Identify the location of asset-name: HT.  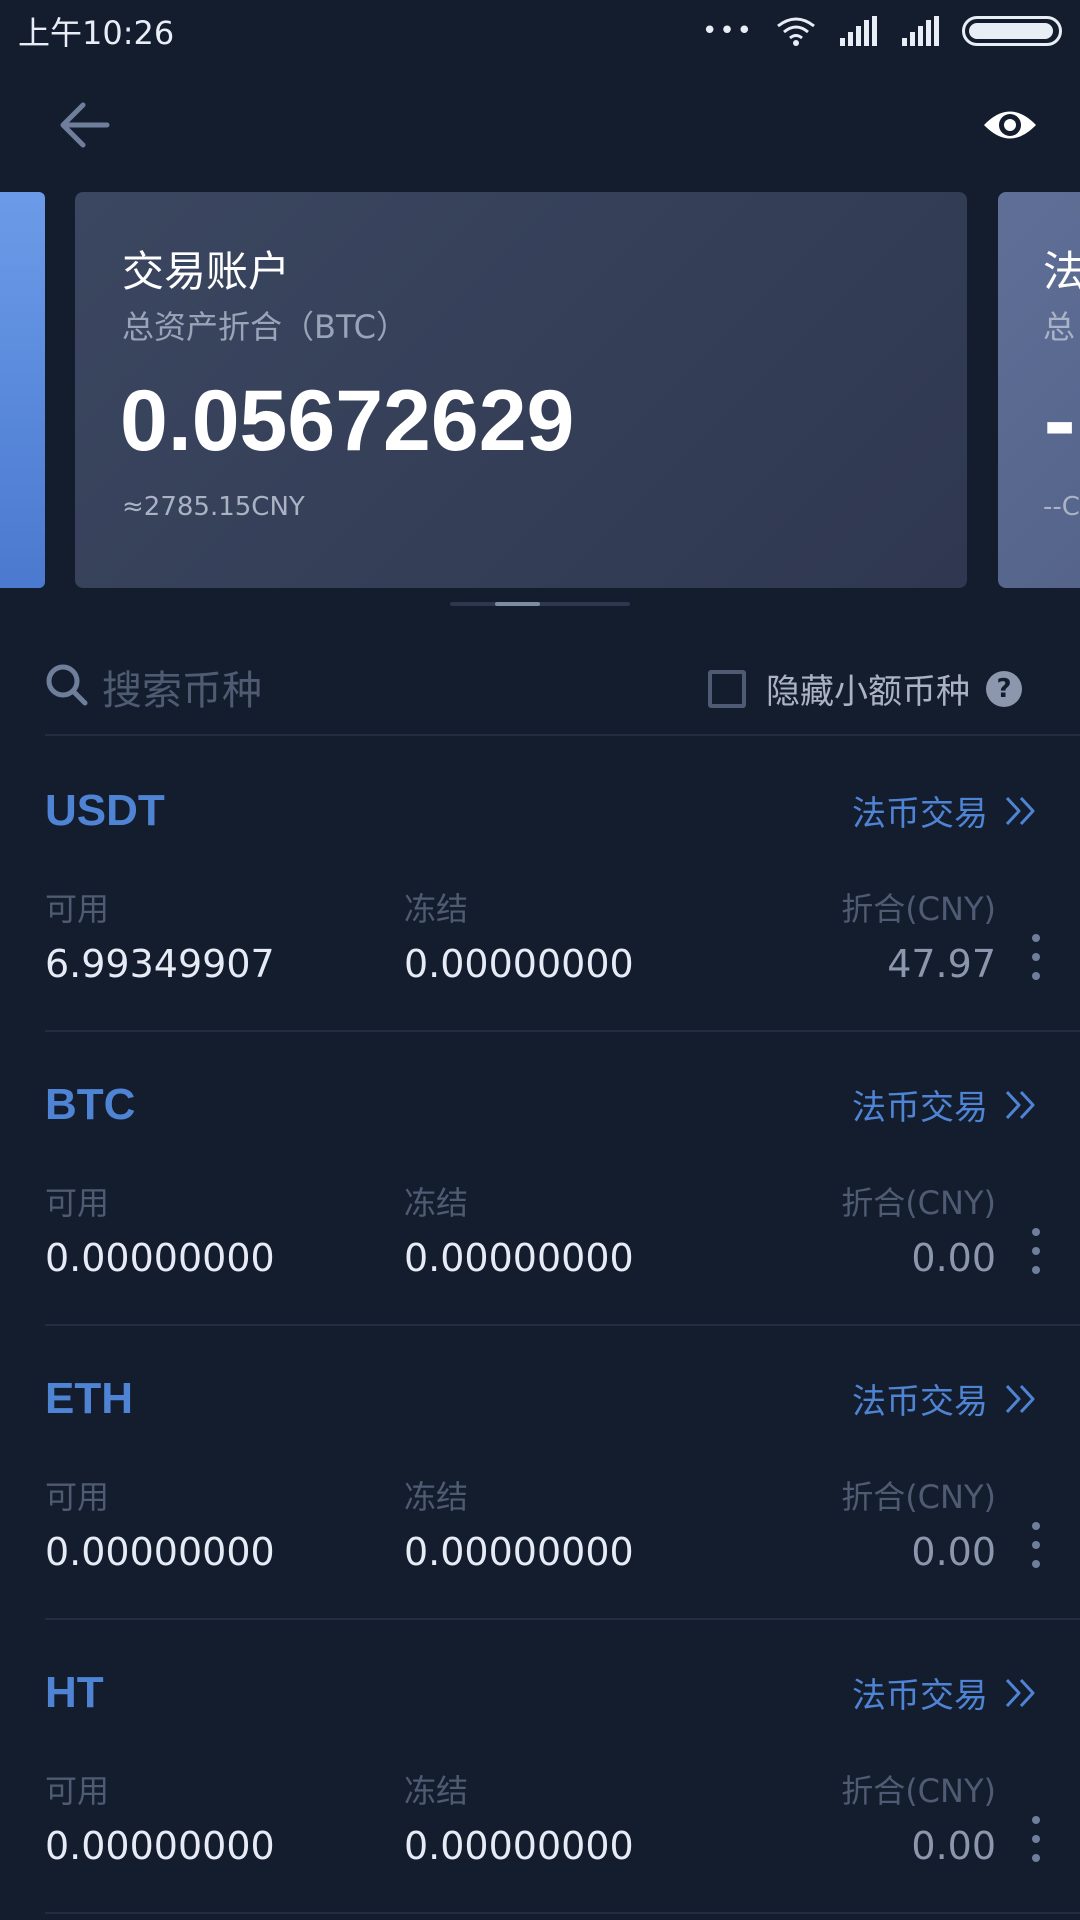
(74, 1692).